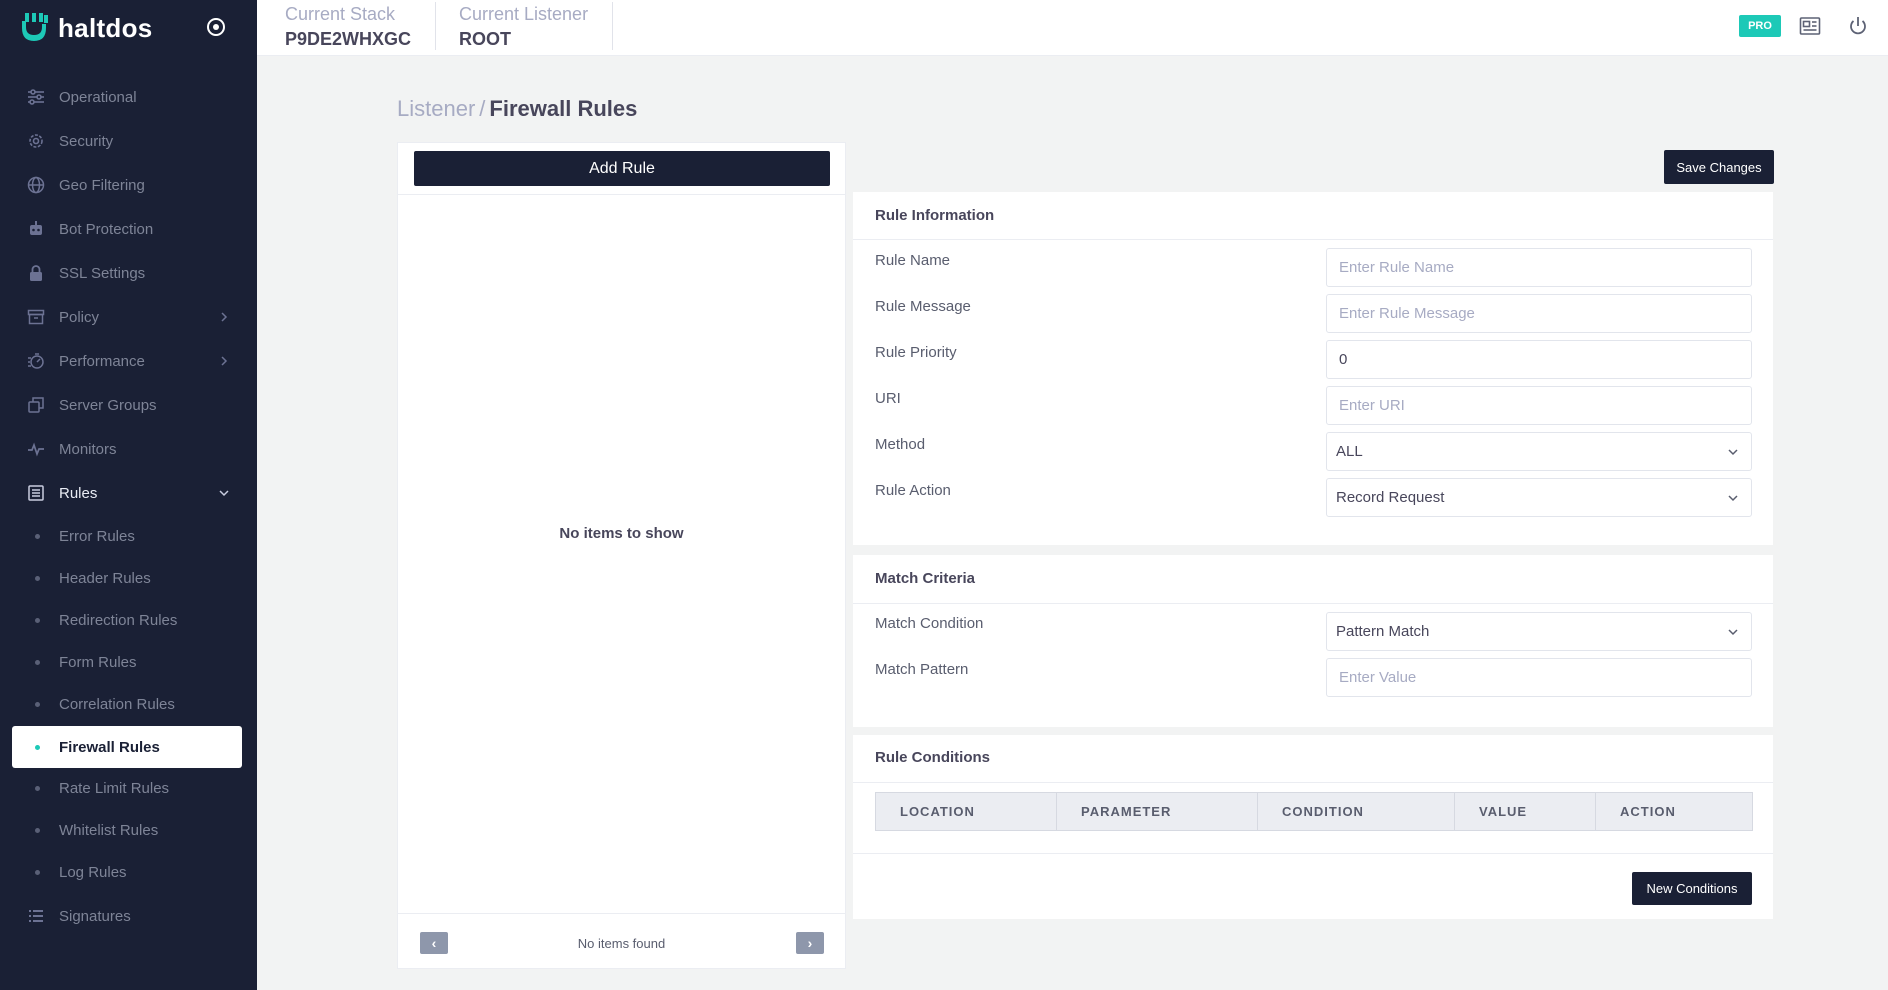 This screenshot has height=990, width=1888. Describe the element at coordinates (900, 444) in the screenshot. I see `method-label: Method` at that location.